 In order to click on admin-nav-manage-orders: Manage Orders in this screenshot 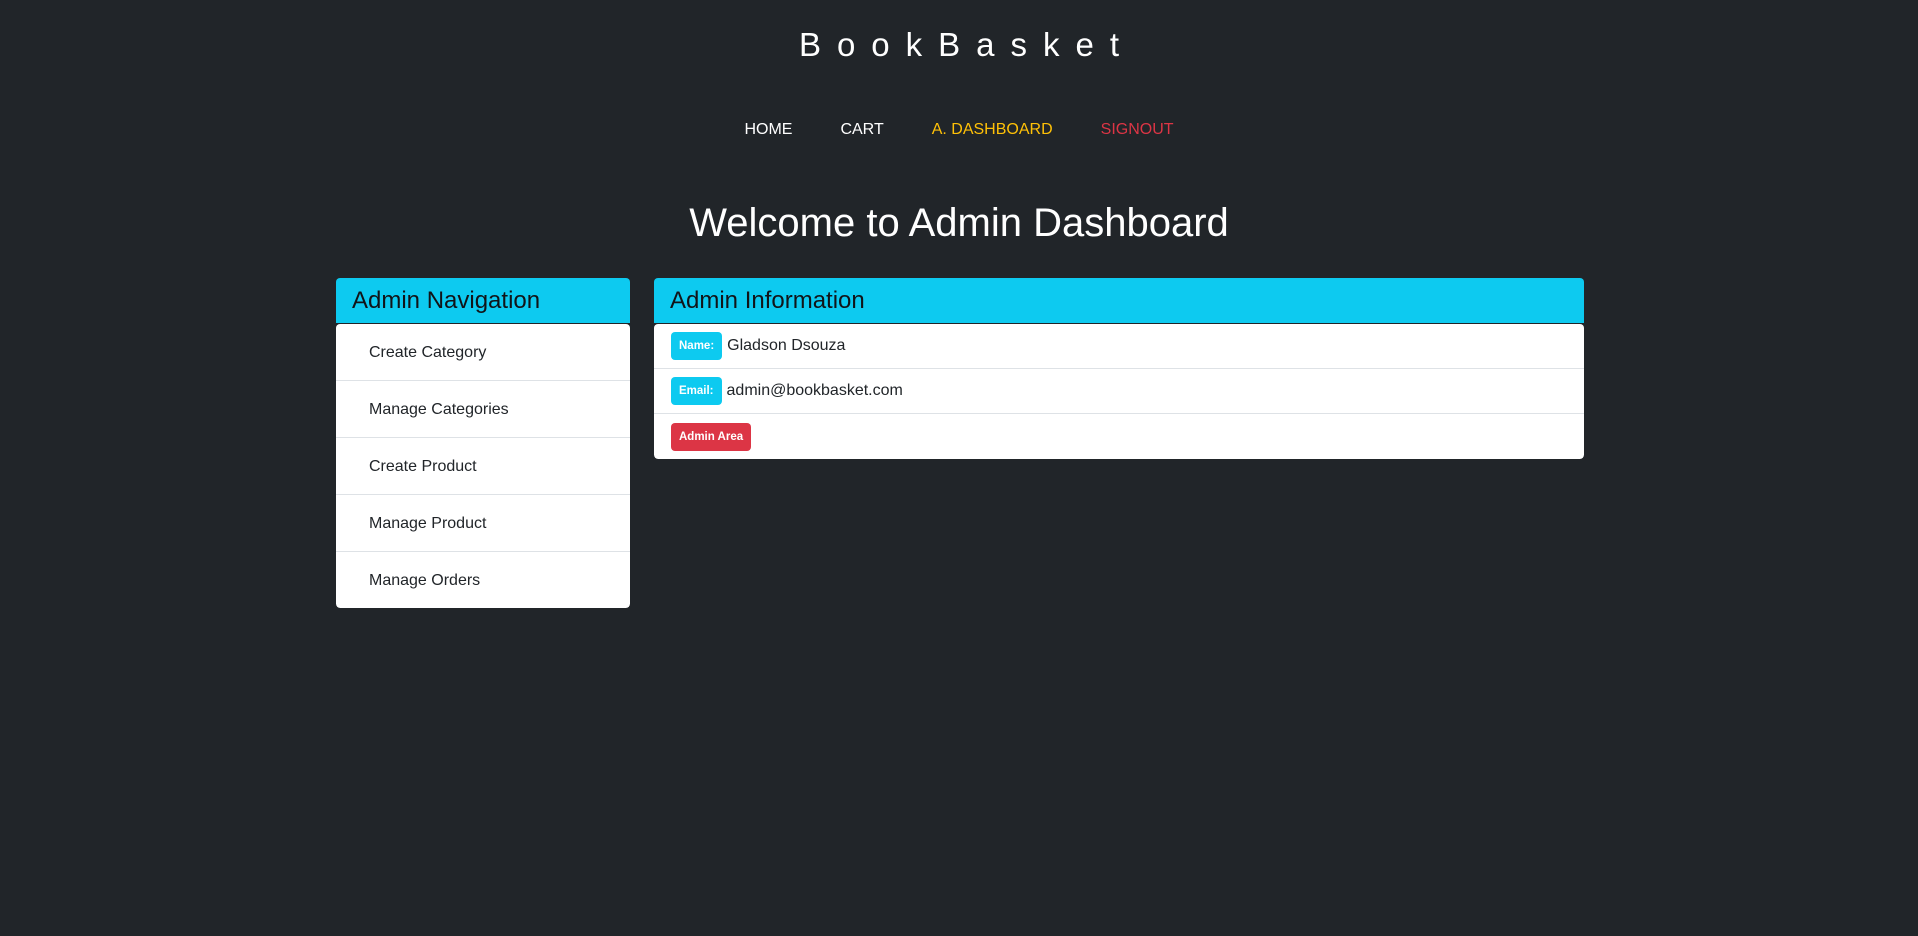, I will do `click(483, 580)`.